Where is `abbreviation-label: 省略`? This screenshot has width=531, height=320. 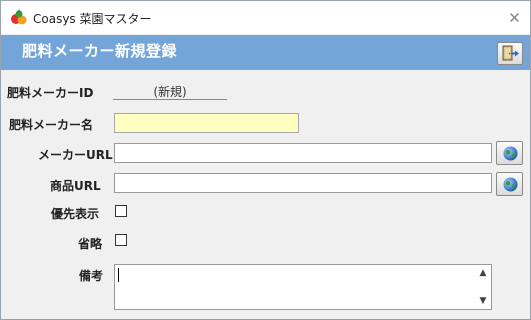 abbreviation-label: 省略 is located at coordinates (90, 244).